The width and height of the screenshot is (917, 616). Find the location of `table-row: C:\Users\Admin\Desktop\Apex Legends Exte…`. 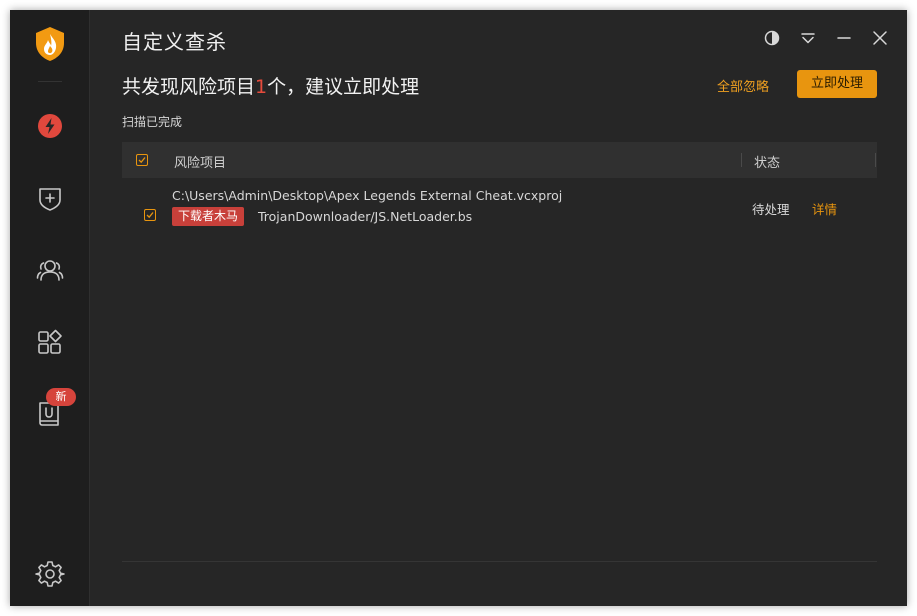

table-row: C:\Users\Admin\Desktop\Apex Legends Exte… is located at coordinates (499, 208).